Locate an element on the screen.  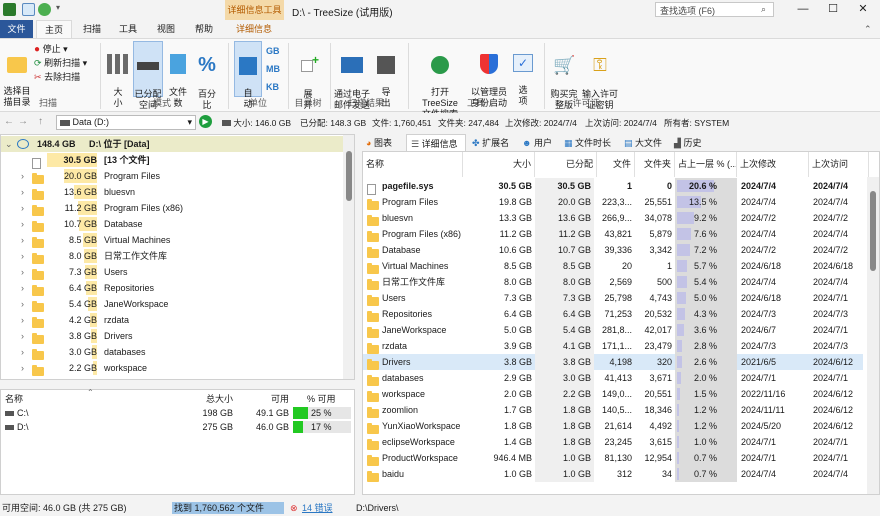
tab-details: 详细信息 is located at coordinates (254, 29).